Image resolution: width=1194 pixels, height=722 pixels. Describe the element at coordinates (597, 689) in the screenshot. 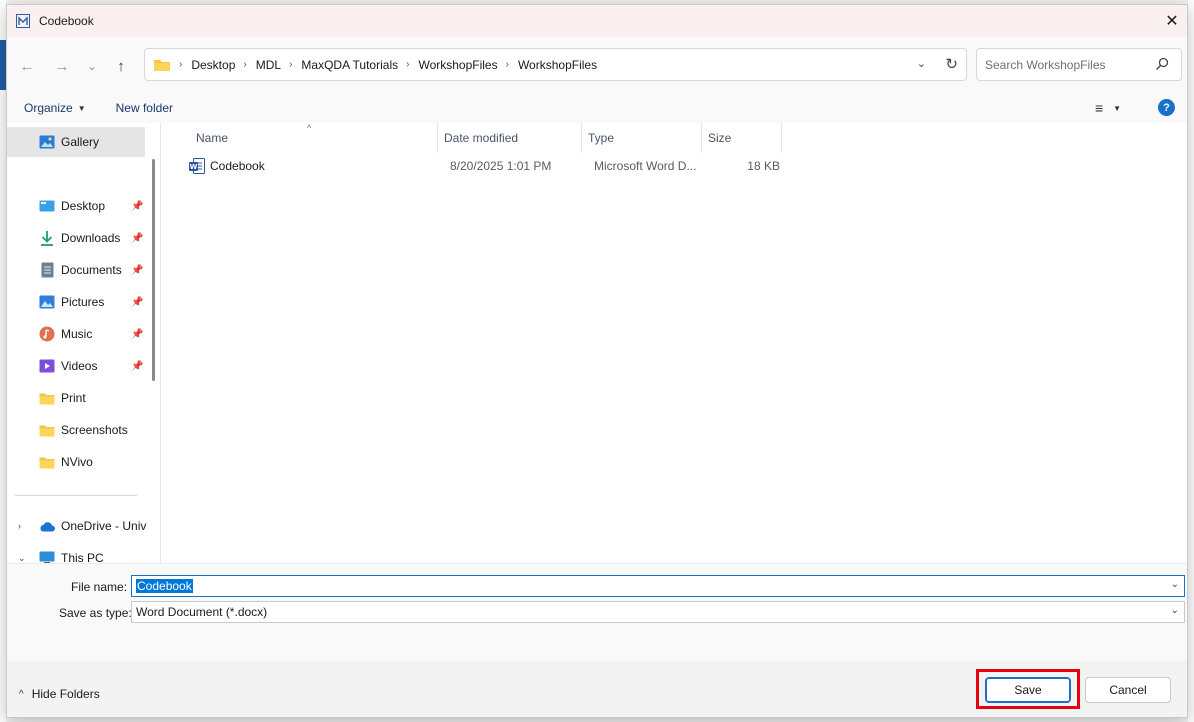

I see `dialog-footer: ^ Hide Folders Save Cancel` at that location.